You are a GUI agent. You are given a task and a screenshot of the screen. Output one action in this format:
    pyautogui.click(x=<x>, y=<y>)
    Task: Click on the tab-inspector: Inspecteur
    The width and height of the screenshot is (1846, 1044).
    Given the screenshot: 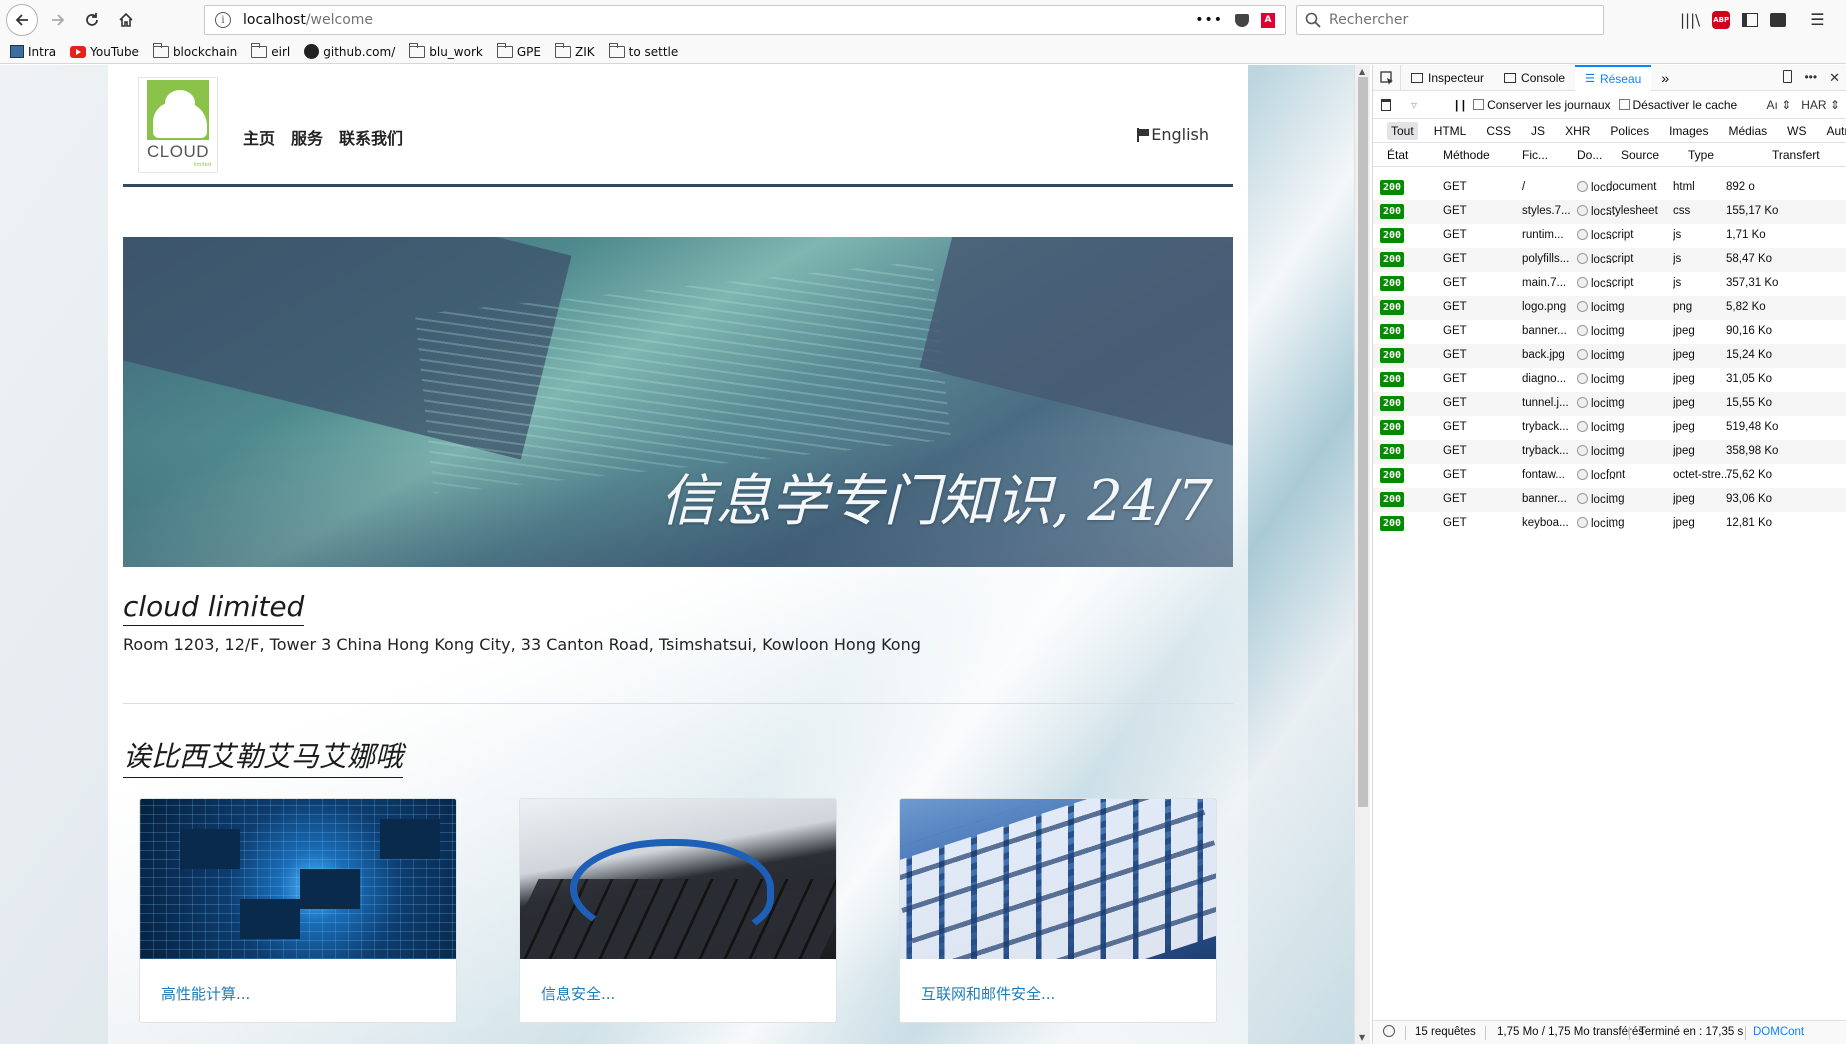 What is the action you would take?
    pyautogui.click(x=1447, y=78)
    